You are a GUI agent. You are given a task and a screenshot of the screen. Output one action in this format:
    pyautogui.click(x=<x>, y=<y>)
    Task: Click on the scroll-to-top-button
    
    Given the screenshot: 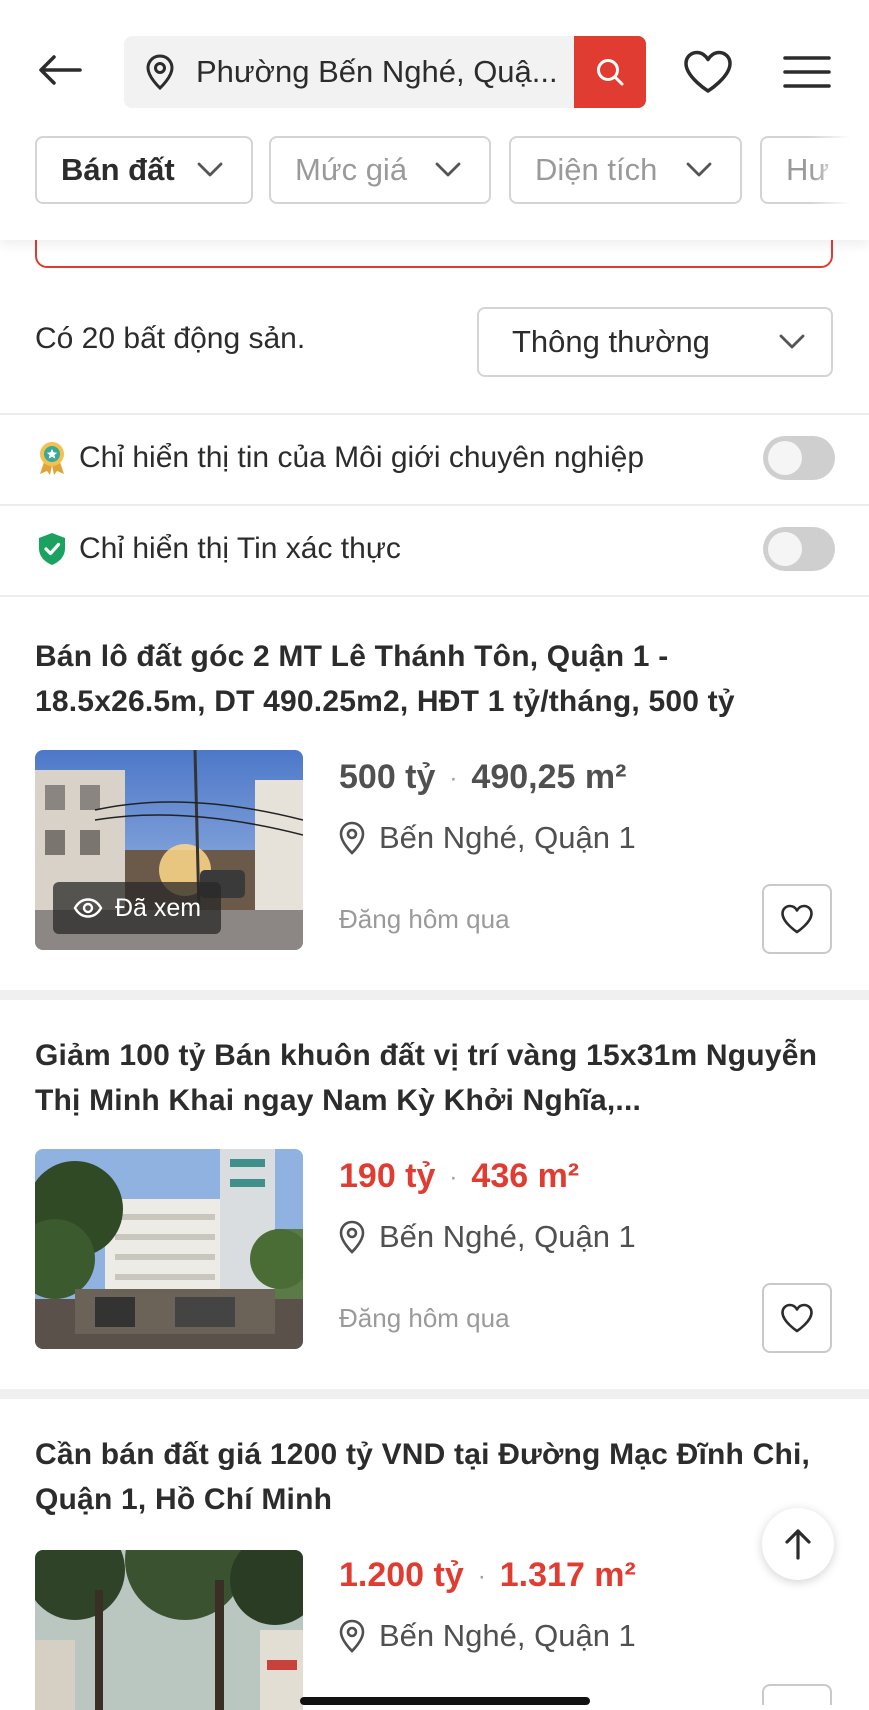 What is the action you would take?
    pyautogui.click(x=798, y=1544)
    